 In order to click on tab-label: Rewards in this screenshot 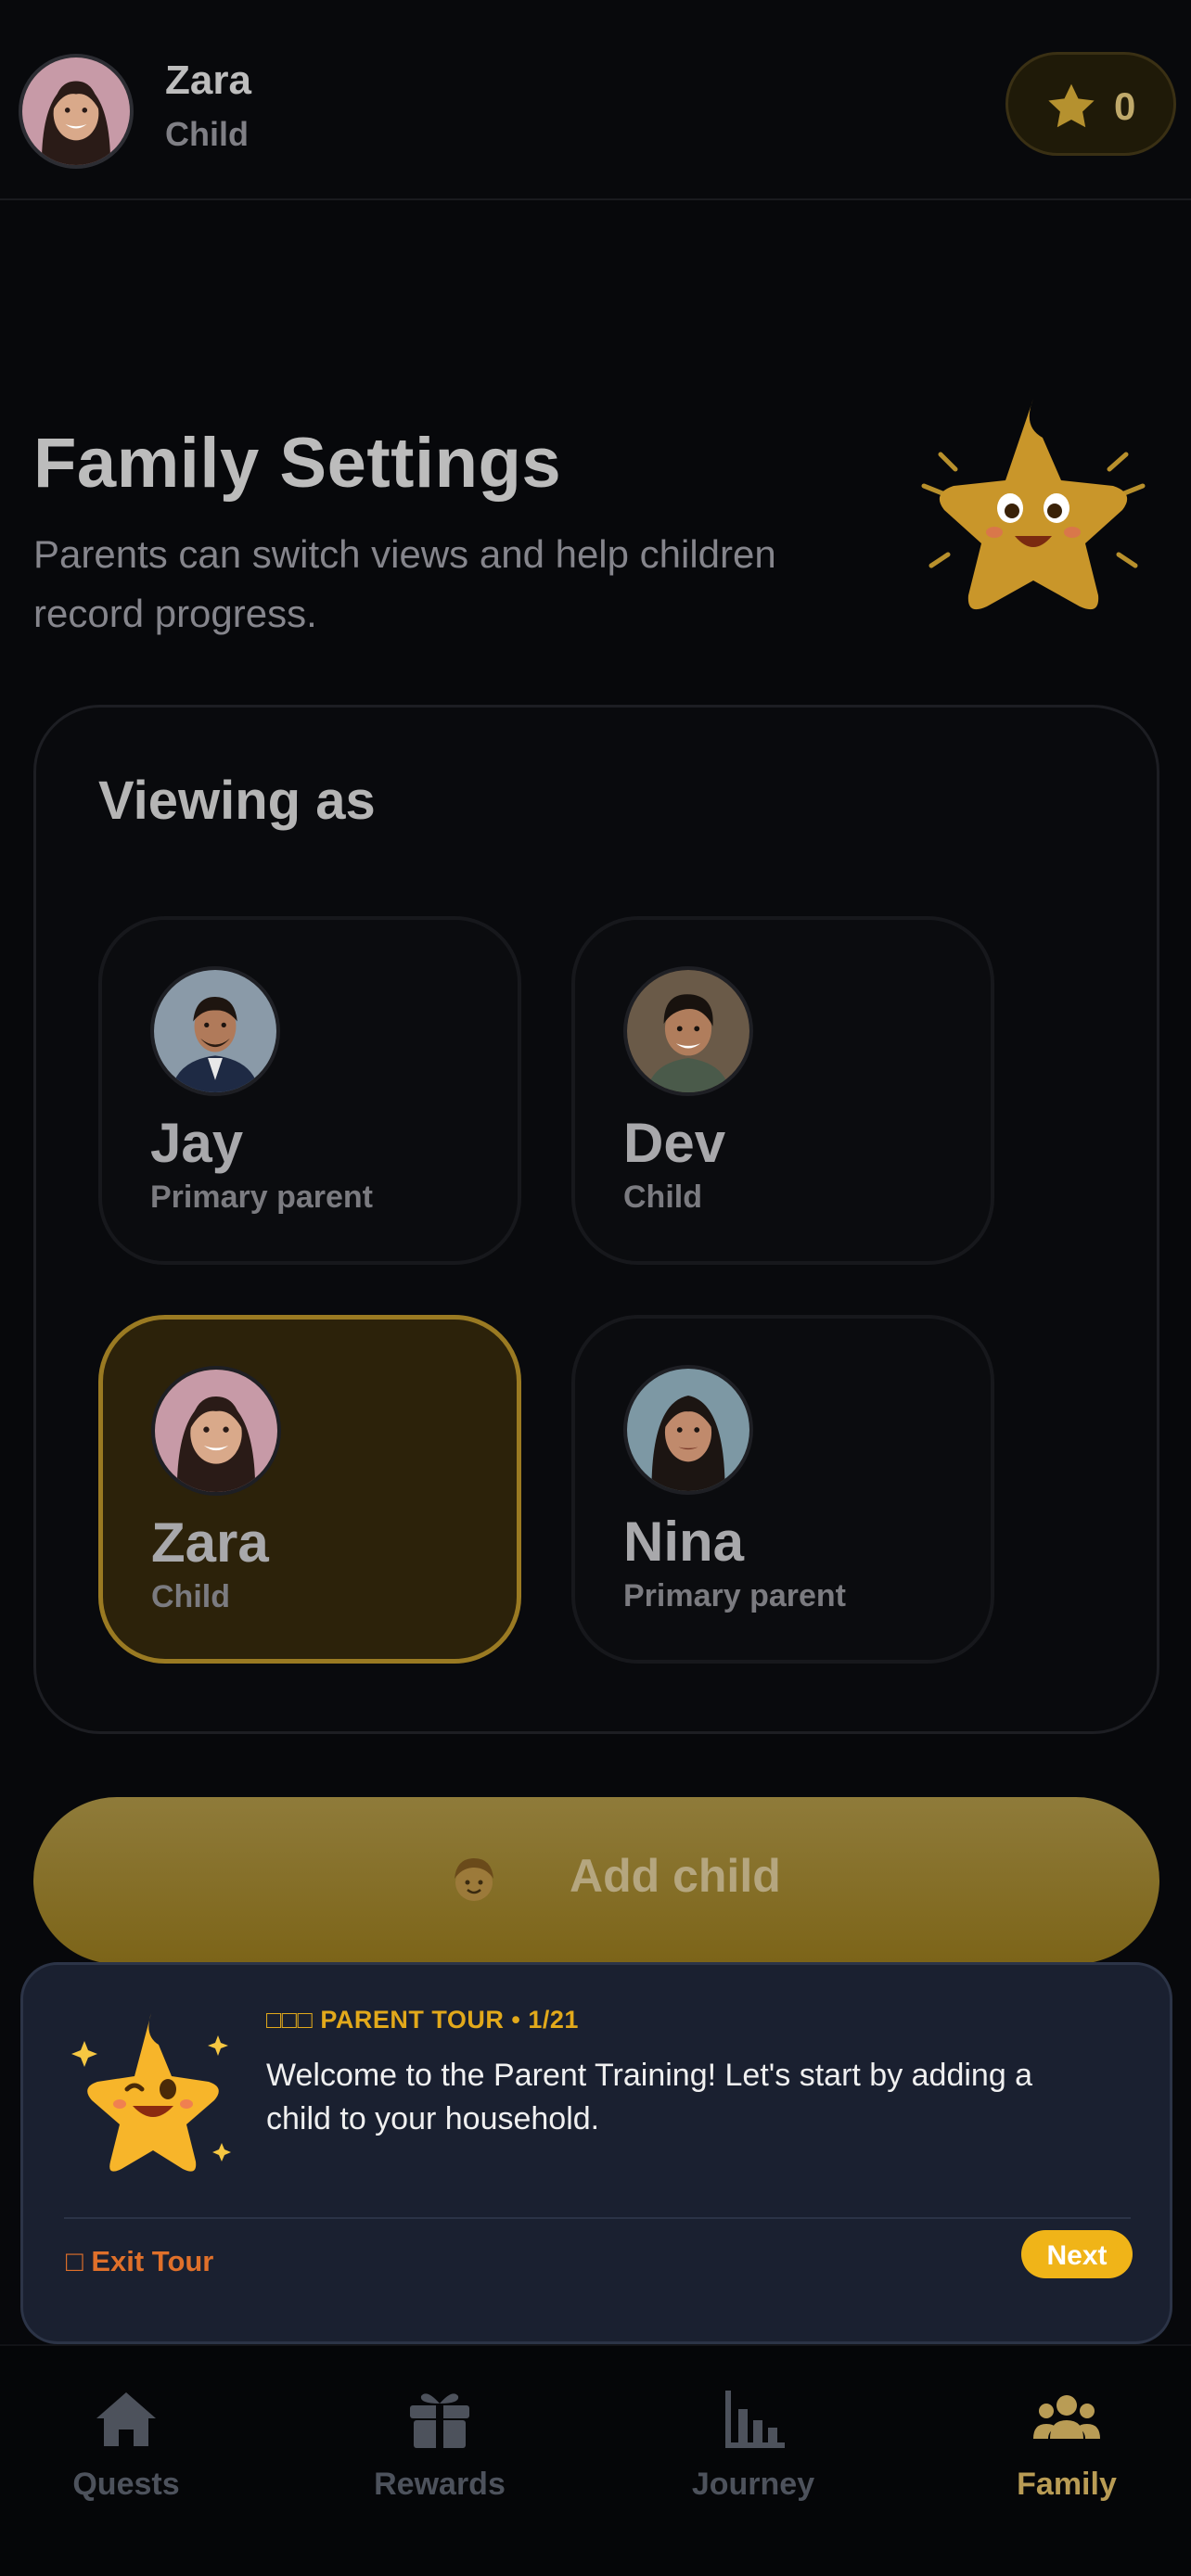, I will do `click(440, 2485)`.